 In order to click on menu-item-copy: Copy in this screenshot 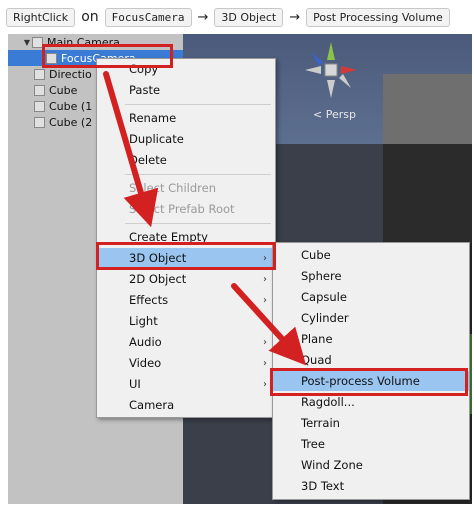, I will do `click(186, 69)`.